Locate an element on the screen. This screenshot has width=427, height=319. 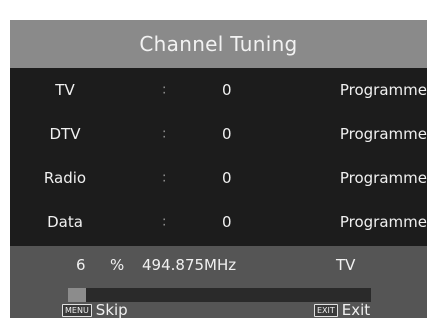
skip-hint: MENU Skip is located at coordinates (95, 310).